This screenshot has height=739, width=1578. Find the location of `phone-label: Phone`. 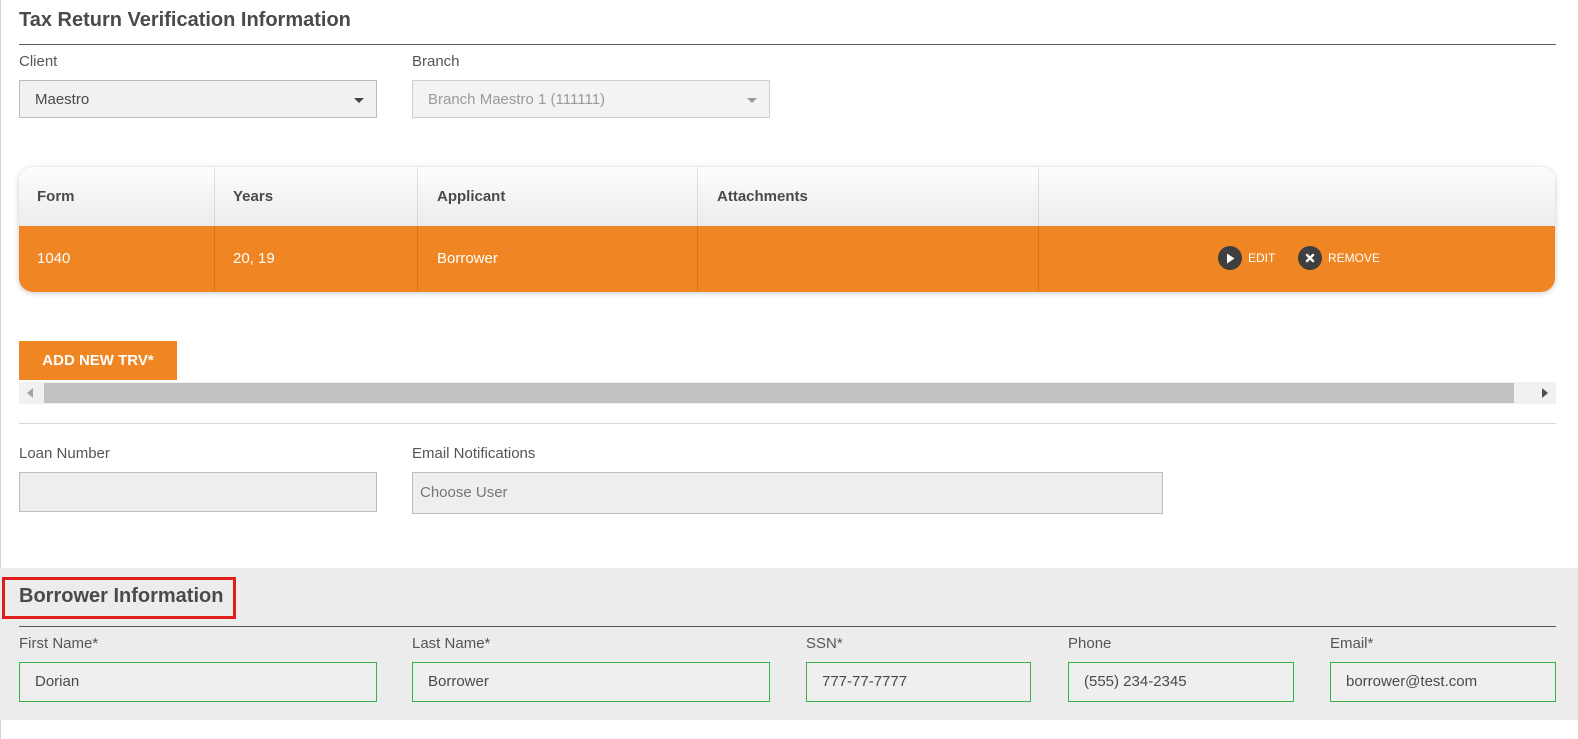

phone-label: Phone is located at coordinates (1090, 643).